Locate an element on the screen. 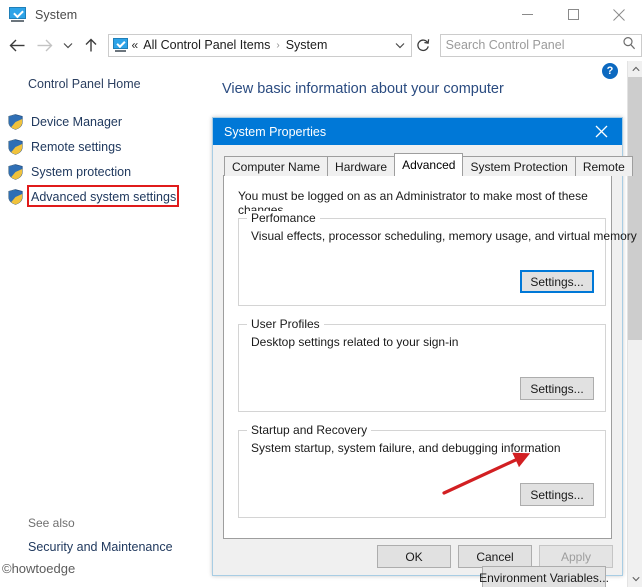 Image resolution: width=642 pixels, height=587 pixels. scroll-down-icon is located at coordinates (635, 579).